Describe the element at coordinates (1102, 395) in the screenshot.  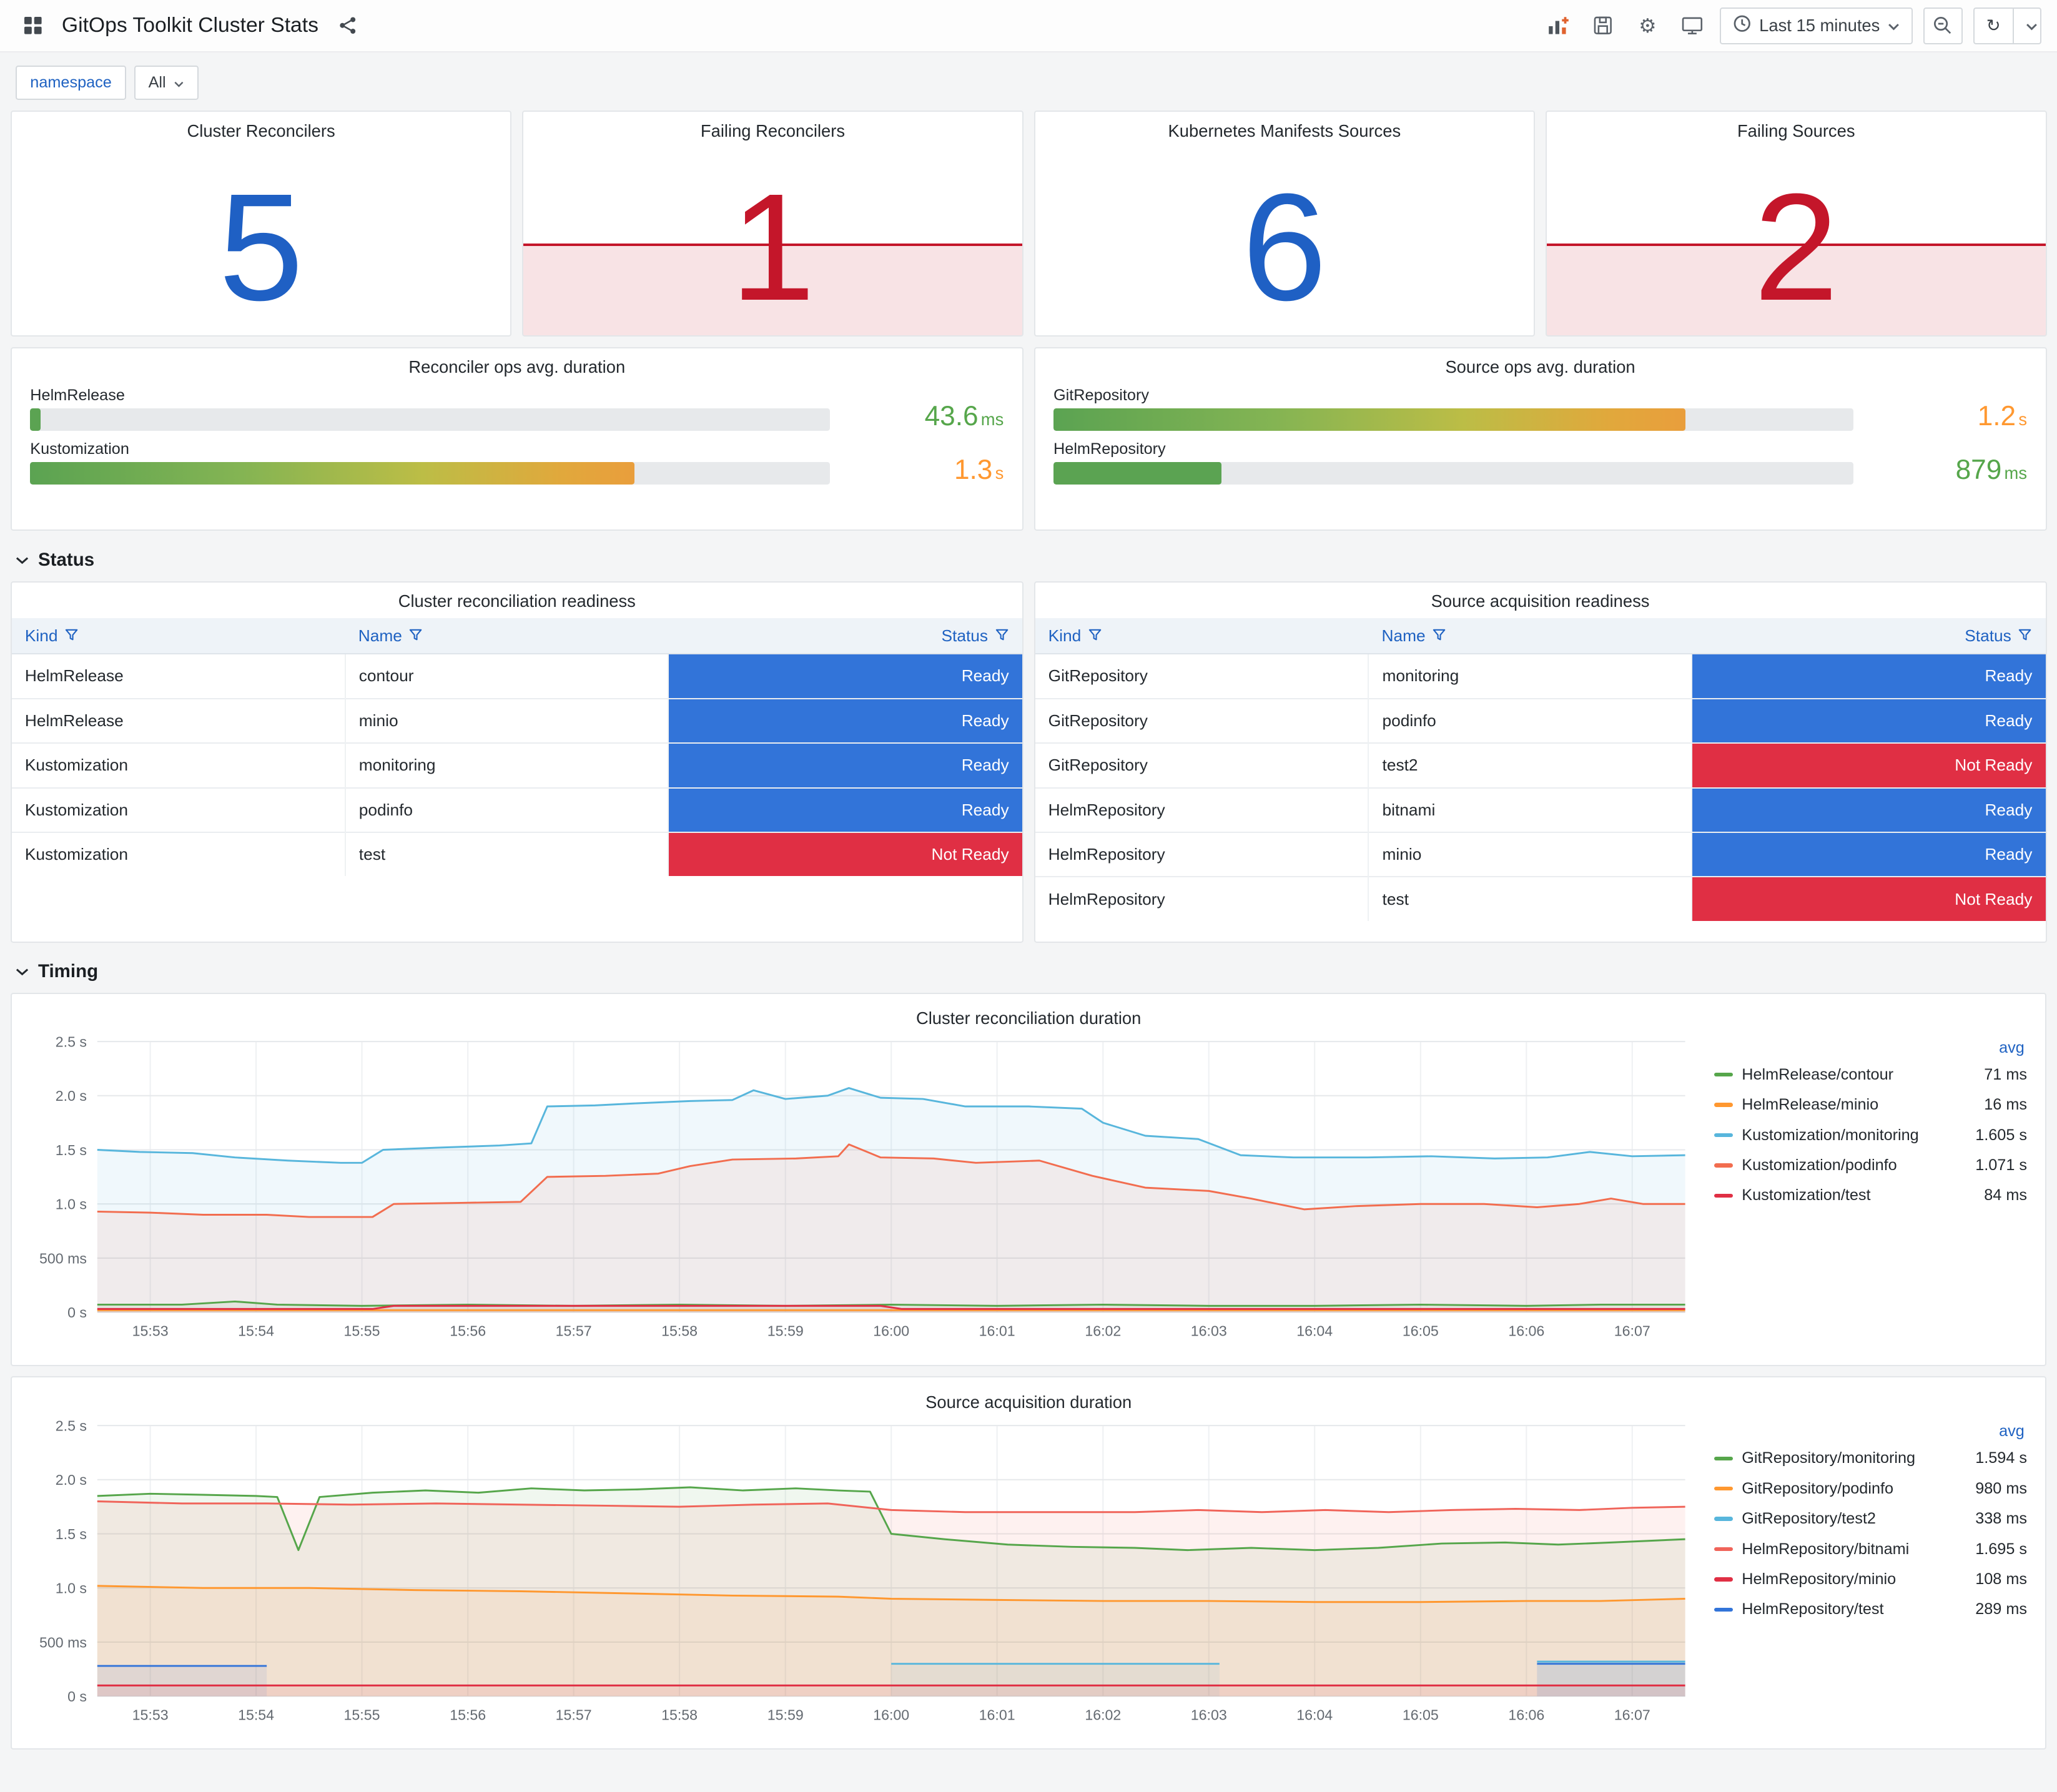
I see `gauge-label: GitRepository` at that location.